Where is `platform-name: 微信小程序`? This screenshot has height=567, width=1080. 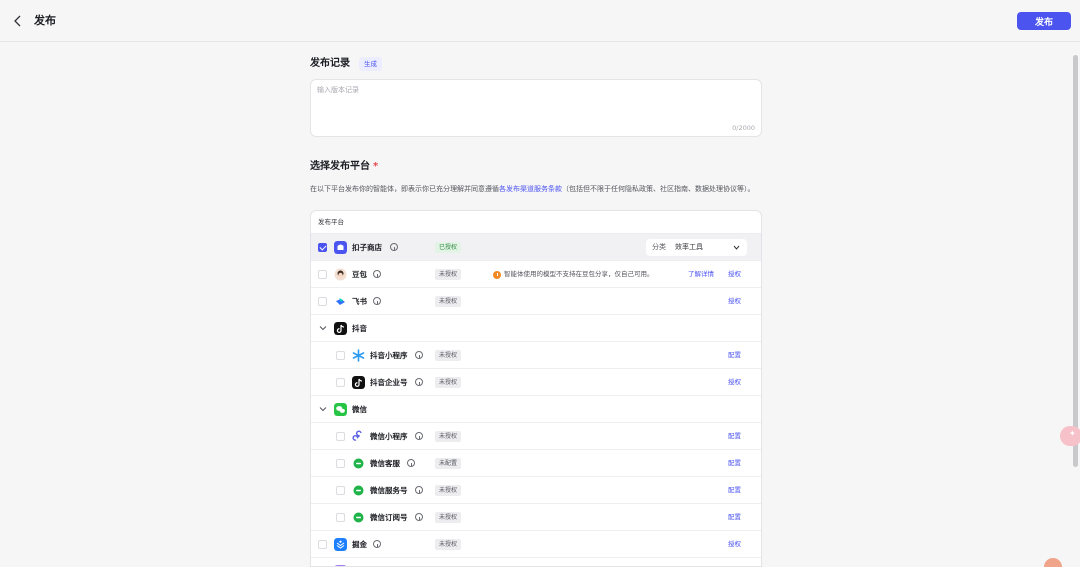 platform-name: 微信小程序 is located at coordinates (389, 436).